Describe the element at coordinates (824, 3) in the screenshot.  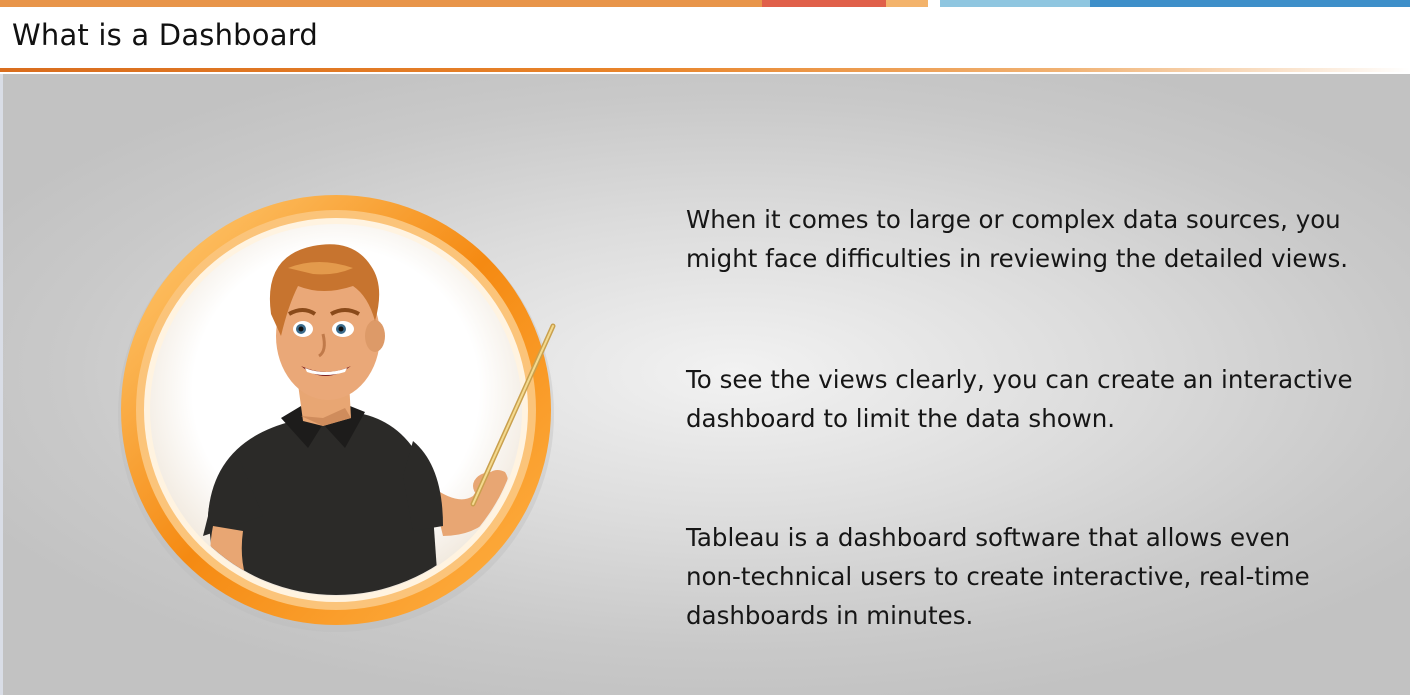
I see `stripe-segment-red` at that location.